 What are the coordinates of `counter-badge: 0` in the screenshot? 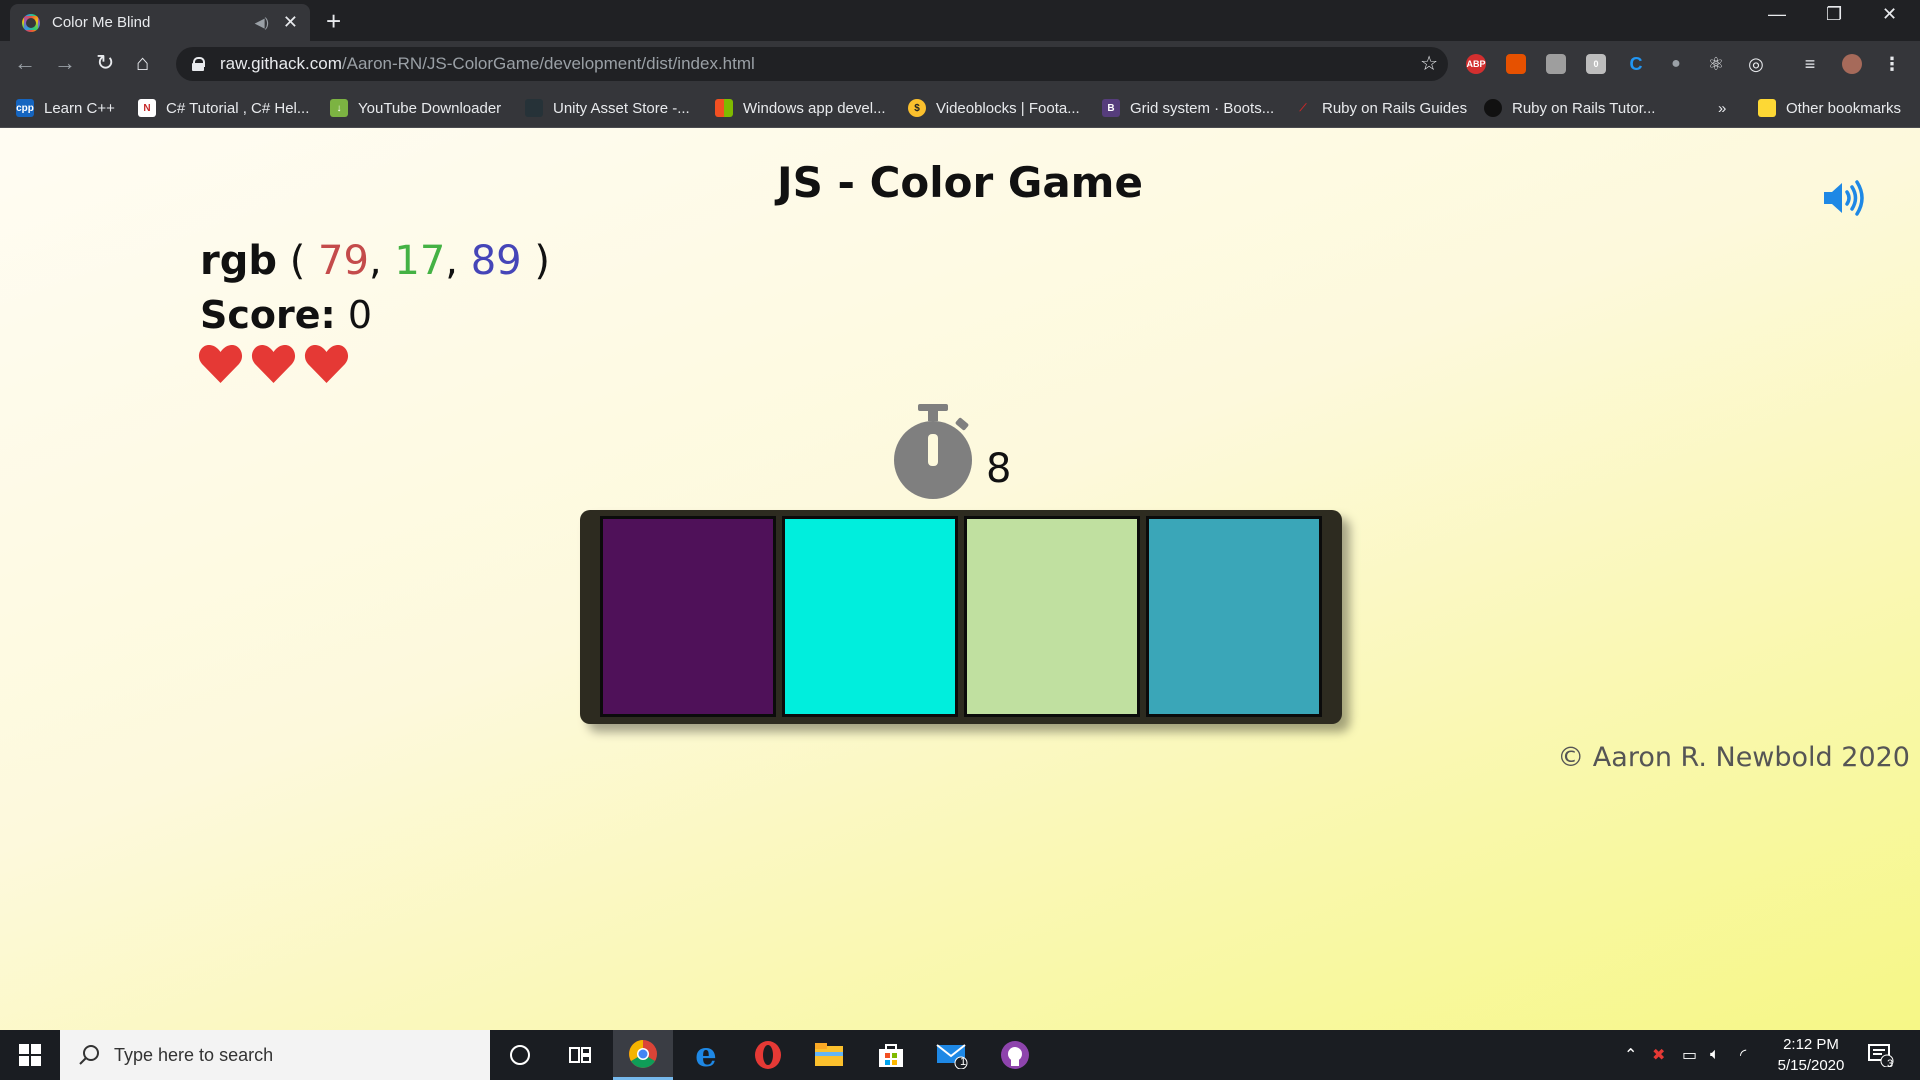 It's located at (1596, 64).